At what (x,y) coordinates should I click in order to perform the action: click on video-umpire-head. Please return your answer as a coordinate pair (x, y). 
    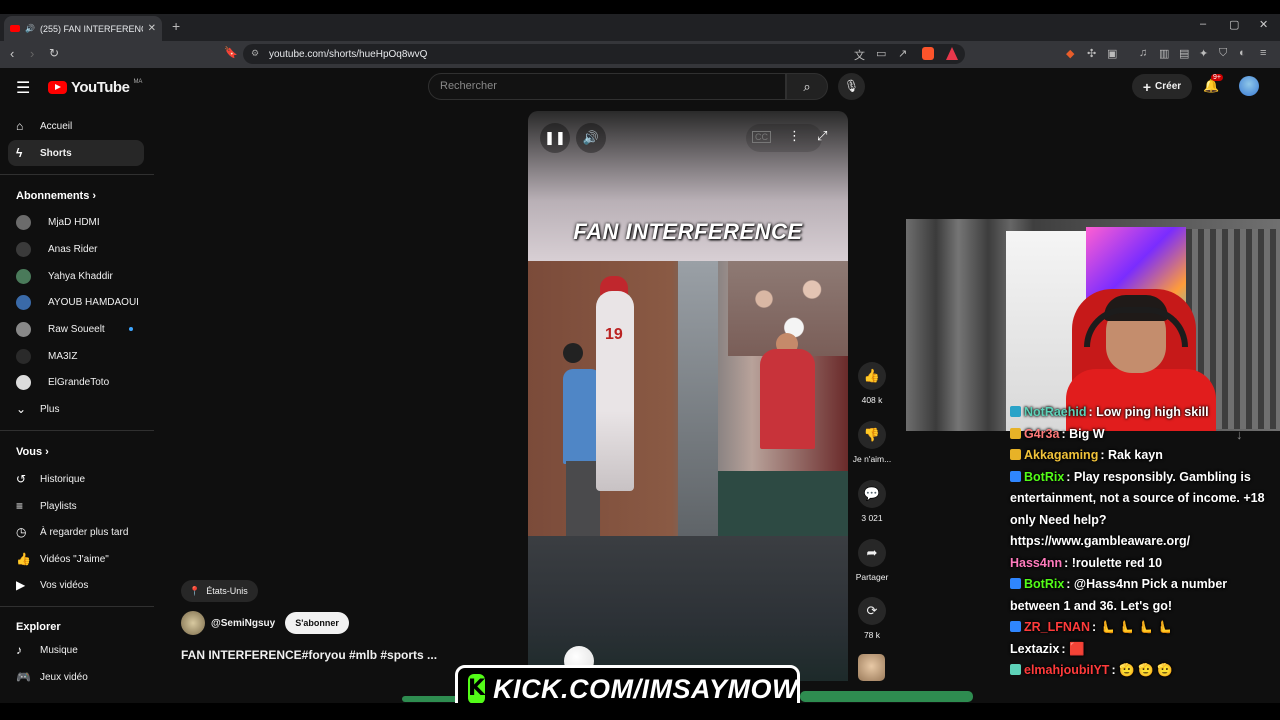
    Looking at the image, I should click on (573, 353).